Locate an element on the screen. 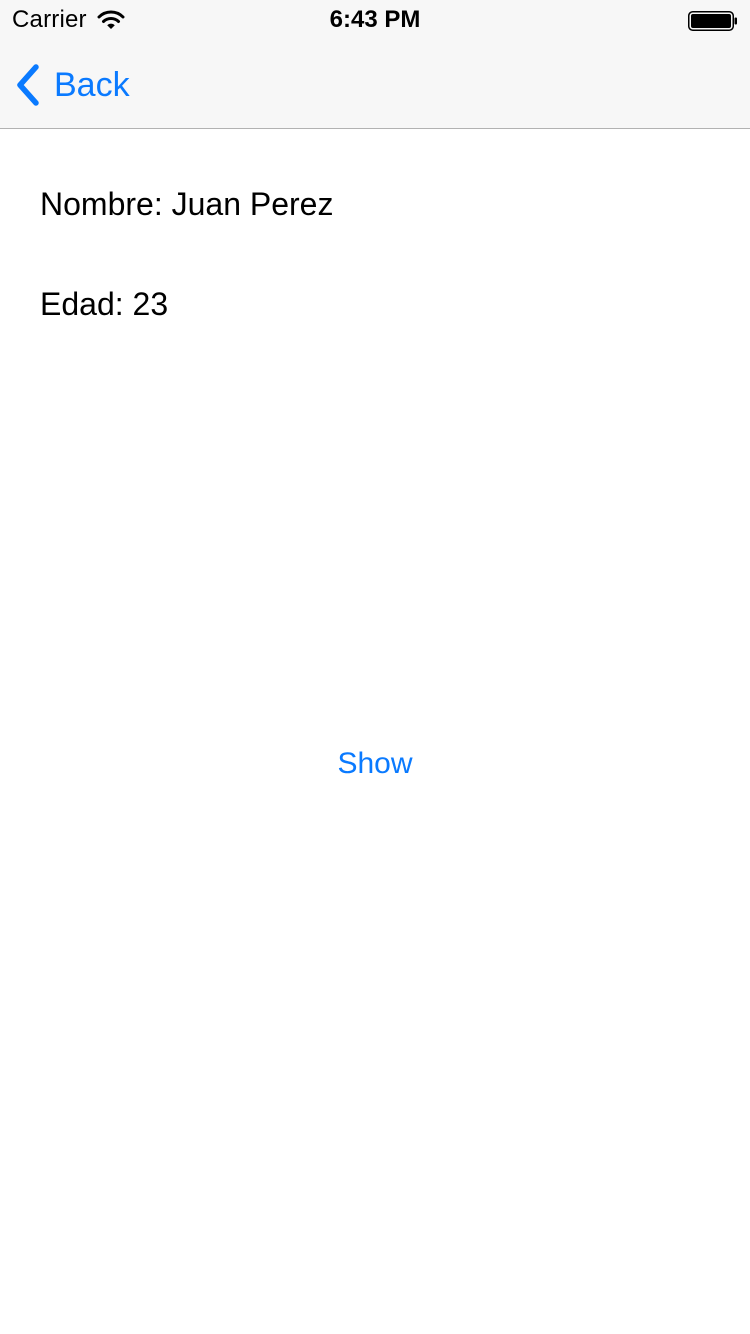 Image resolution: width=750 pixels, height=1334 pixels. status-time: 6:43 PM is located at coordinates (375, 19).